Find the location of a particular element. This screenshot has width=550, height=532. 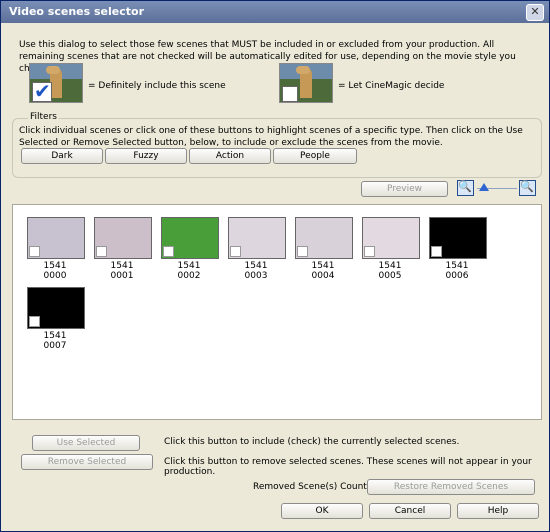

scene-number: 0003 is located at coordinates (256, 276).